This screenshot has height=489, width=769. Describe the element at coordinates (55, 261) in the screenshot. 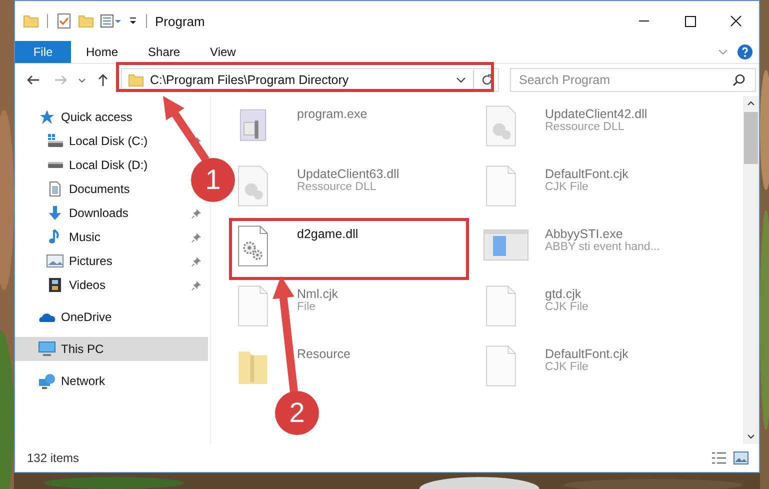

I see `picture-icon` at that location.